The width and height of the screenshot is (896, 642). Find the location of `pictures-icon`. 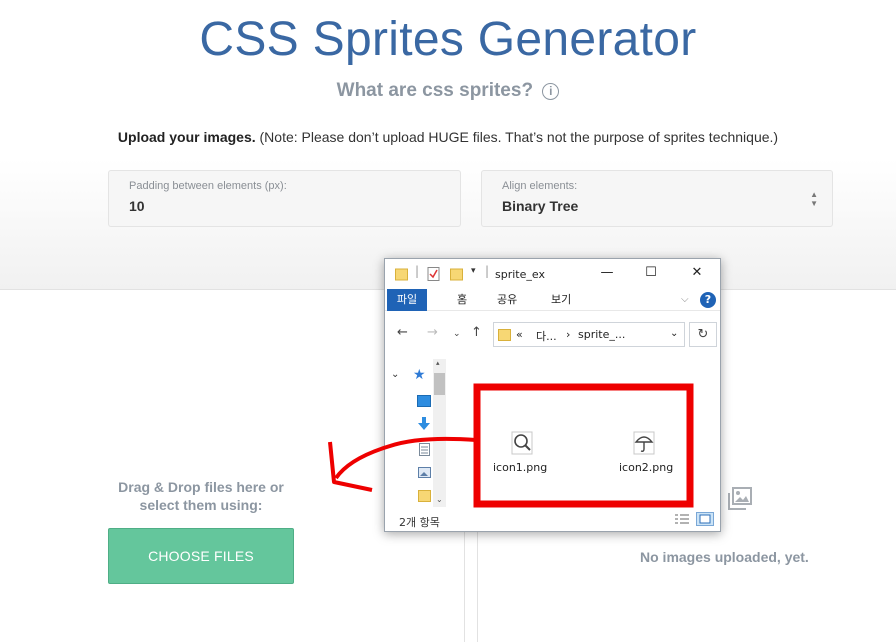

pictures-icon is located at coordinates (424, 472).